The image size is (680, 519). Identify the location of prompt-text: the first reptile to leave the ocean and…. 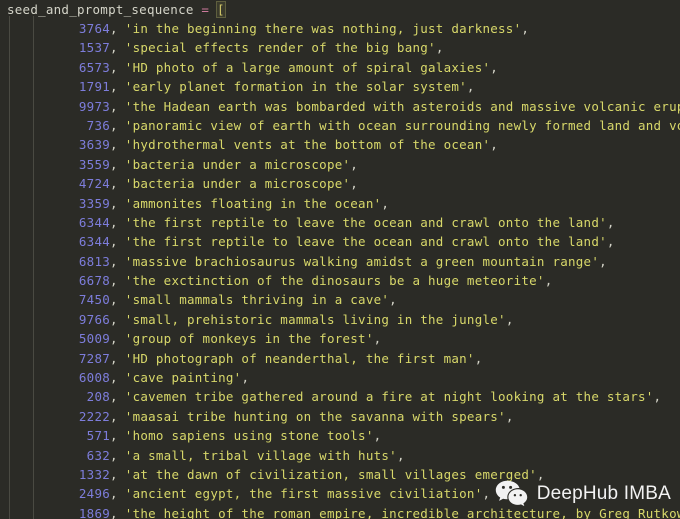
(366, 242).